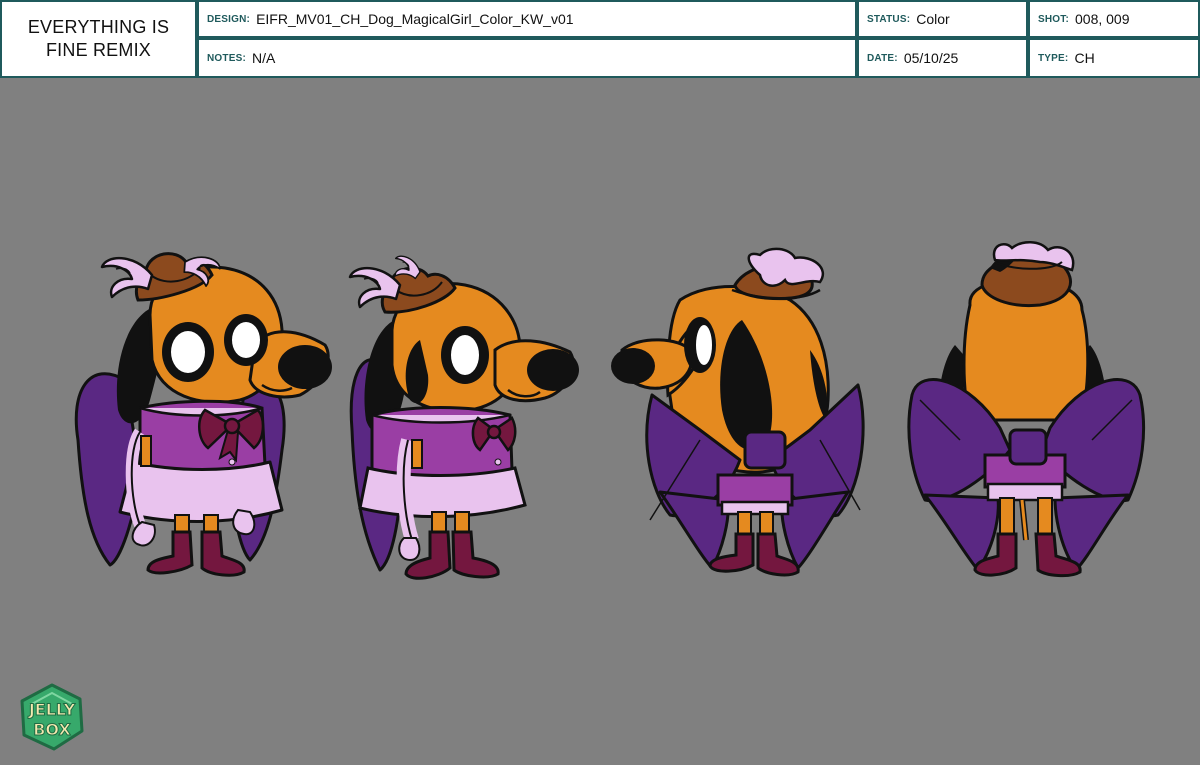  What do you see at coordinates (463, 416) in the screenshot?
I see `dog-three-quarter-view` at bounding box center [463, 416].